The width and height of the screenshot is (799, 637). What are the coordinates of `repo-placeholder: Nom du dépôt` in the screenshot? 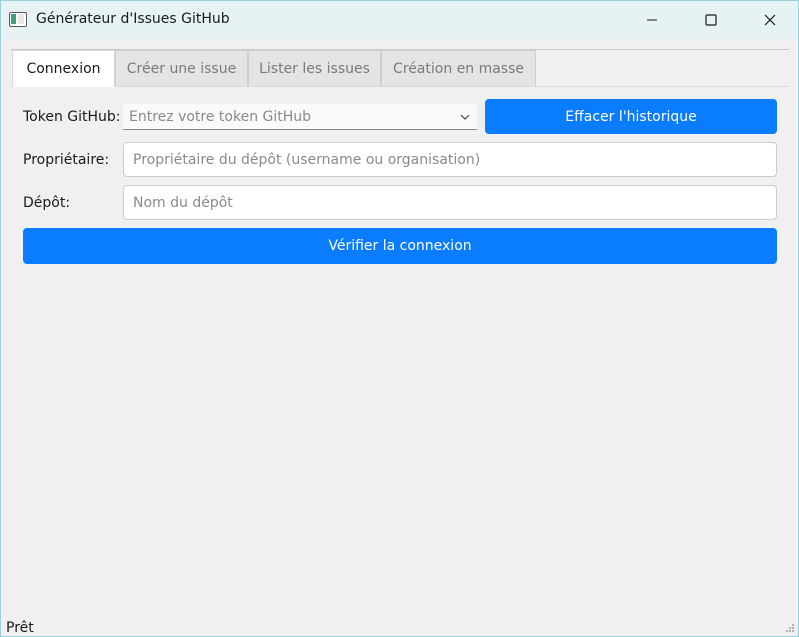 It's located at (183, 202).